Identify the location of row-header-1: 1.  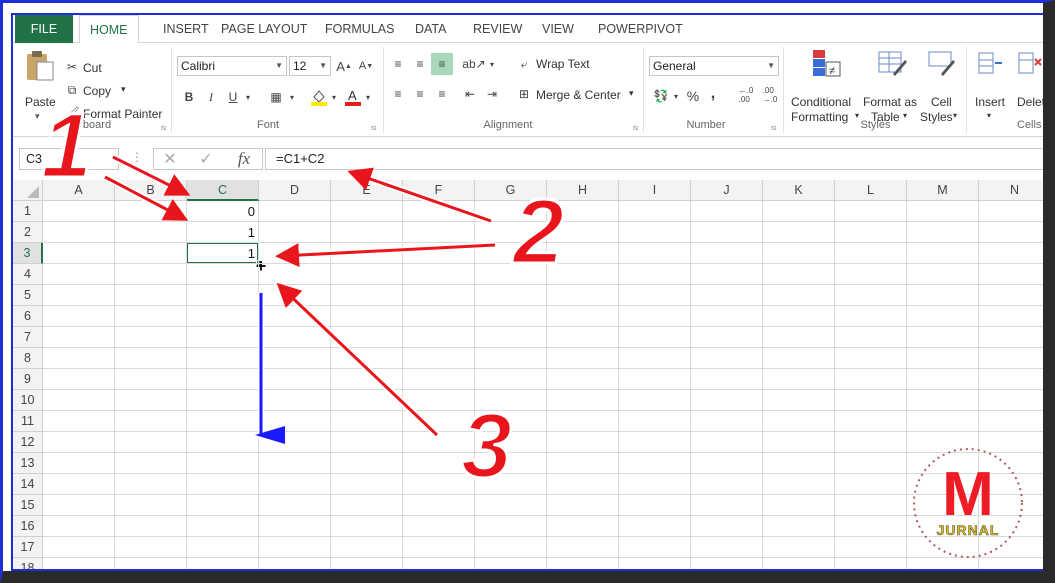
(28, 211).